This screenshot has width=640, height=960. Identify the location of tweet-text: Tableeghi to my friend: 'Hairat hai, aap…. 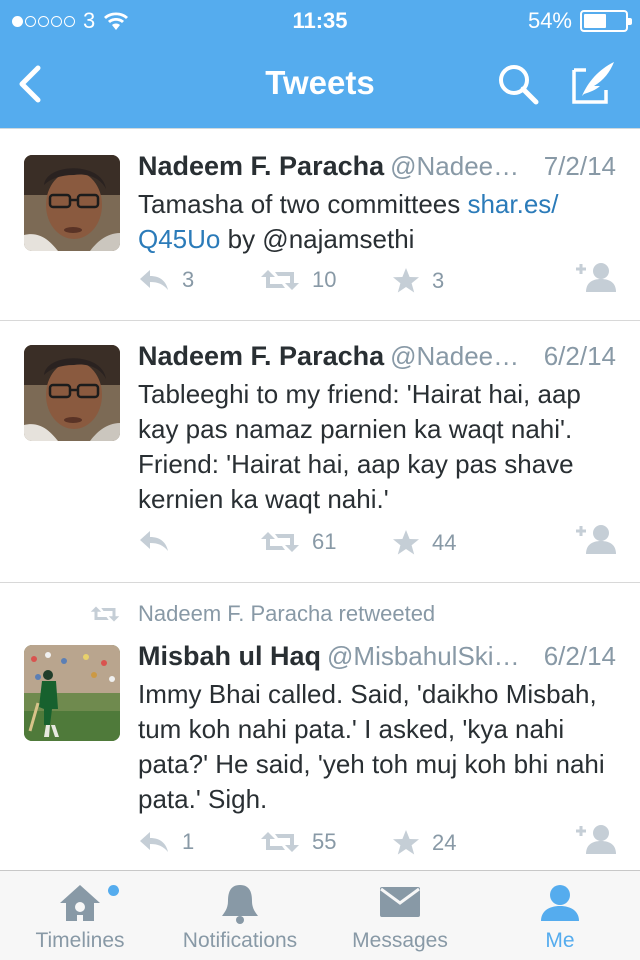
(359, 446).